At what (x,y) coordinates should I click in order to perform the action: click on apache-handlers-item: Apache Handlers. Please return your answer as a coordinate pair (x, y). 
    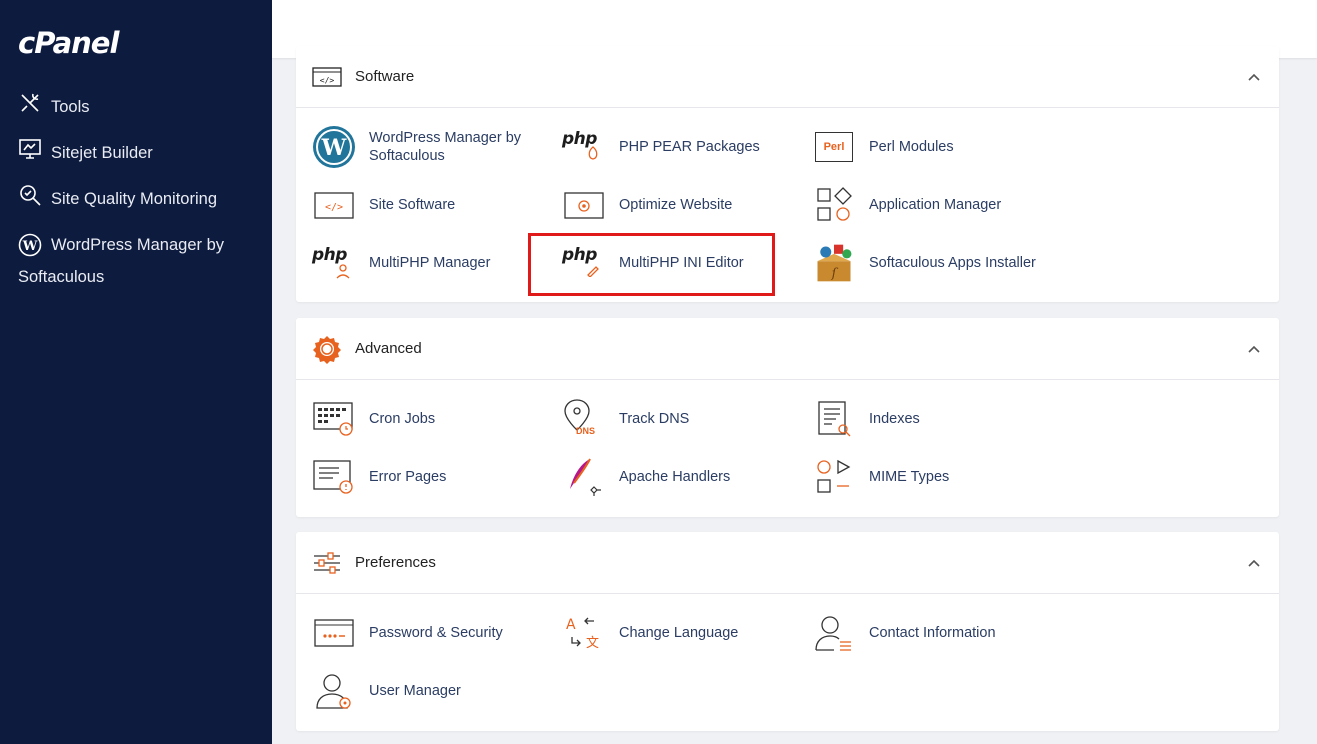
    Looking at the image, I should click on (646, 477).